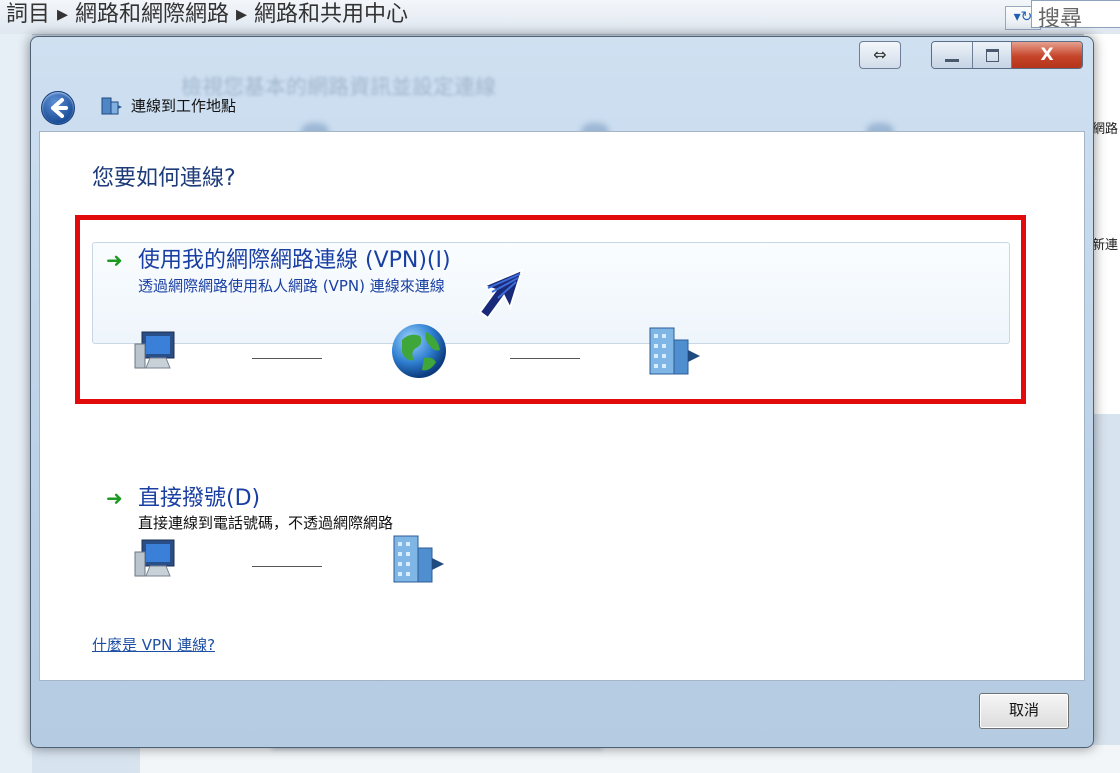 This screenshot has height=773, width=1120. I want to click on help-link-vpn: 什麼是 VPN 連線?, so click(153, 644).